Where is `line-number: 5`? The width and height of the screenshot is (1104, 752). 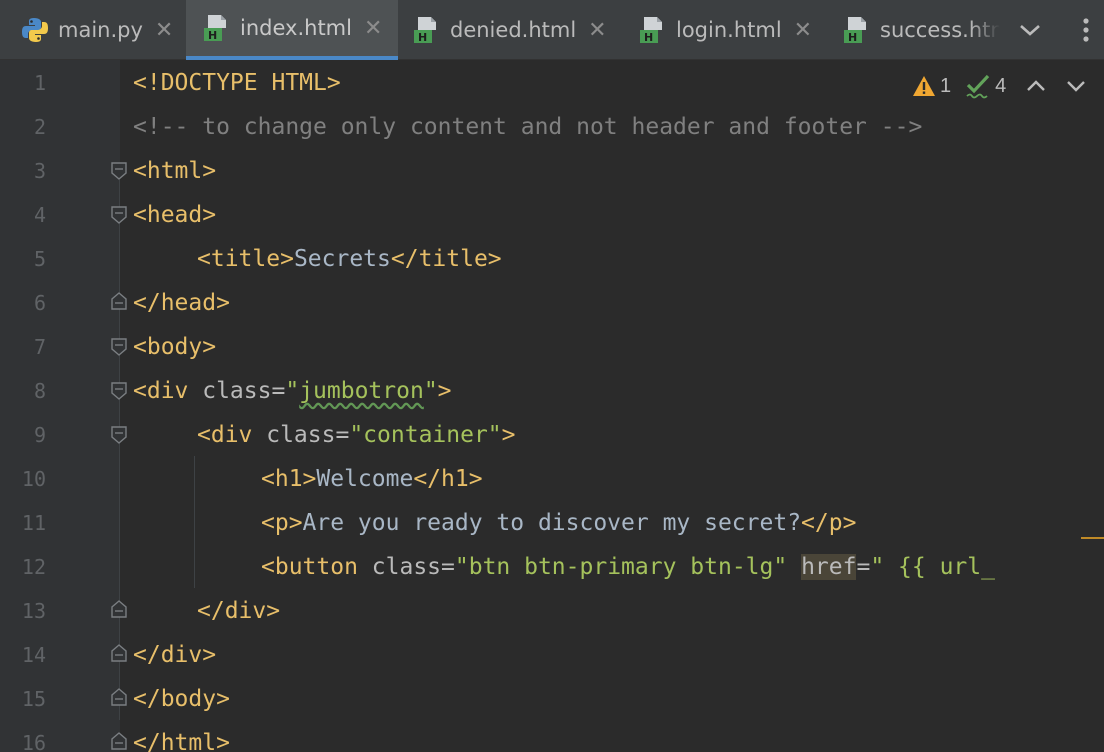 line-number: 5 is located at coordinates (39, 259).